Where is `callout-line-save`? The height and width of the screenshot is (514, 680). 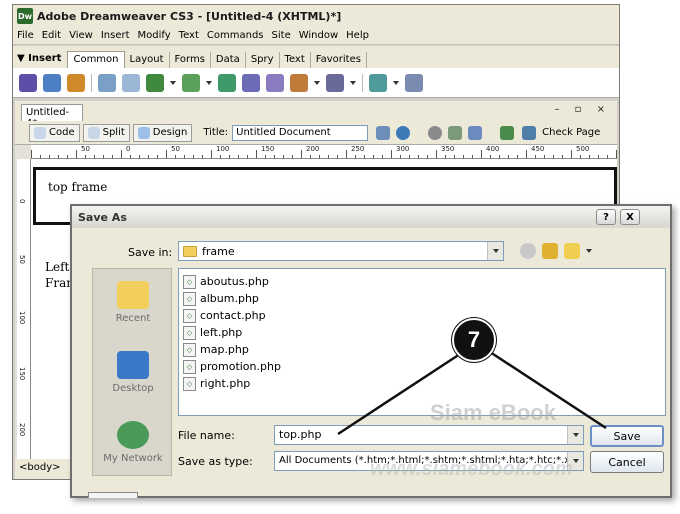 callout-line-save is located at coordinates (548, 390).